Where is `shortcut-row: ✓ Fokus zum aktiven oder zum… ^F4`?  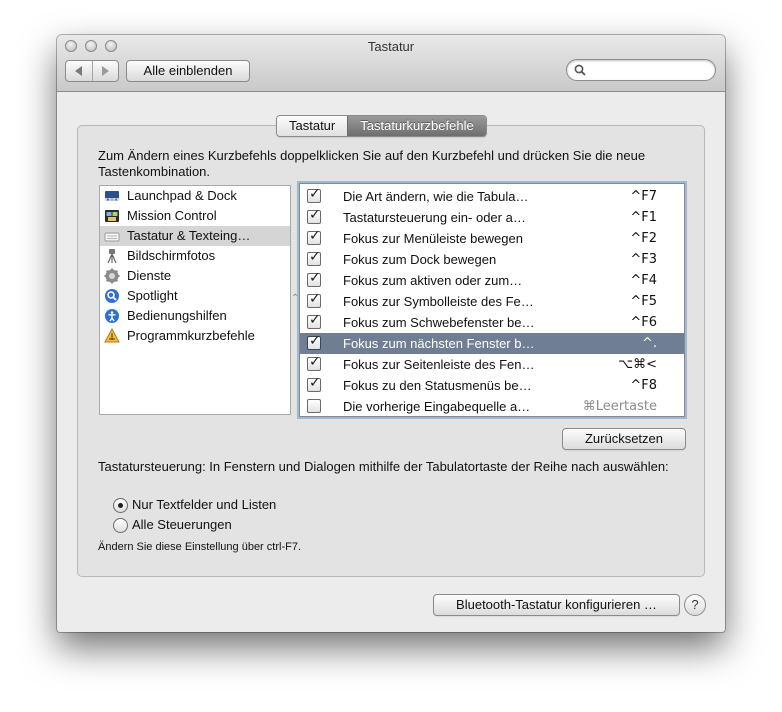
shortcut-row: ✓ Fokus zum aktiven oder zum… ^F4 is located at coordinates (492, 280).